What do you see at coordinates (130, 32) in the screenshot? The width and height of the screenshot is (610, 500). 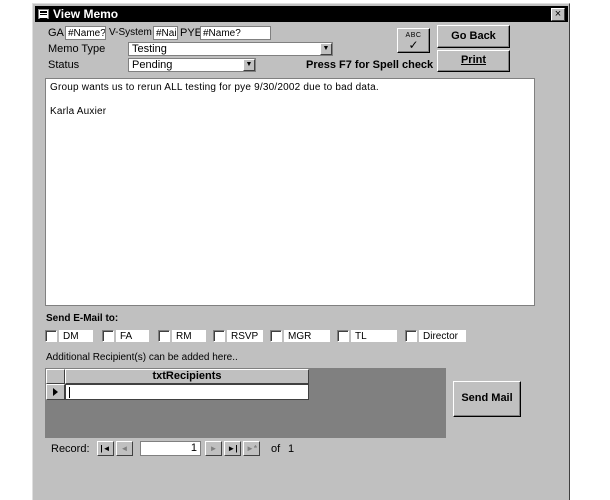 I see `vsystem-label: V-System` at bounding box center [130, 32].